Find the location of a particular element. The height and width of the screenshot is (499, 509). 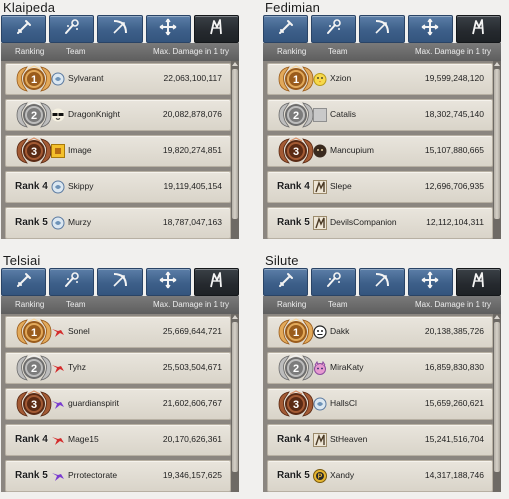

dark-face-icon is located at coordinates (320, 150).